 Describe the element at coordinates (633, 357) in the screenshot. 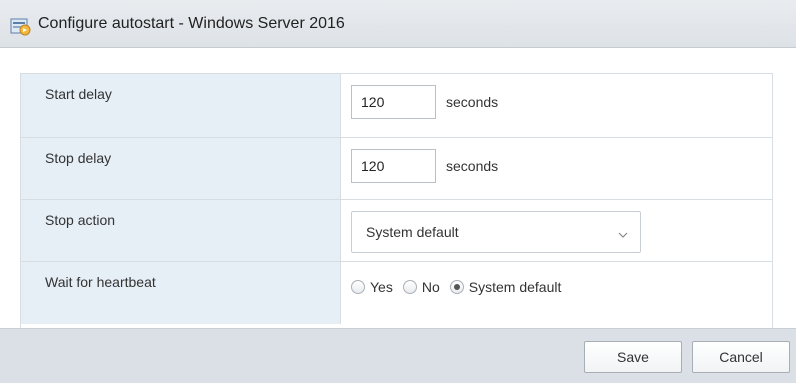

I see `save-button: Save` at that location.